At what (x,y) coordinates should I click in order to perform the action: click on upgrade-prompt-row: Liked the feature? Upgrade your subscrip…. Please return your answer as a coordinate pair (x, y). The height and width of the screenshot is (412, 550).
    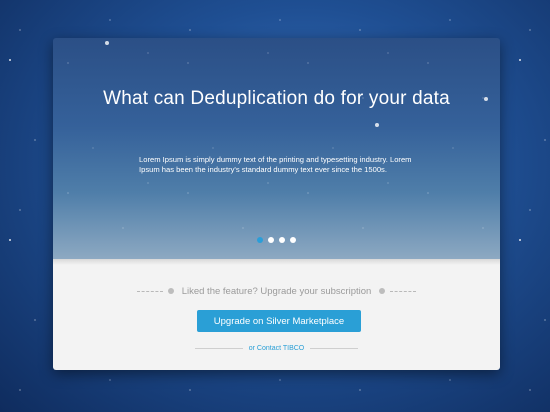
    Looking at the image, I should click on (276, 291).